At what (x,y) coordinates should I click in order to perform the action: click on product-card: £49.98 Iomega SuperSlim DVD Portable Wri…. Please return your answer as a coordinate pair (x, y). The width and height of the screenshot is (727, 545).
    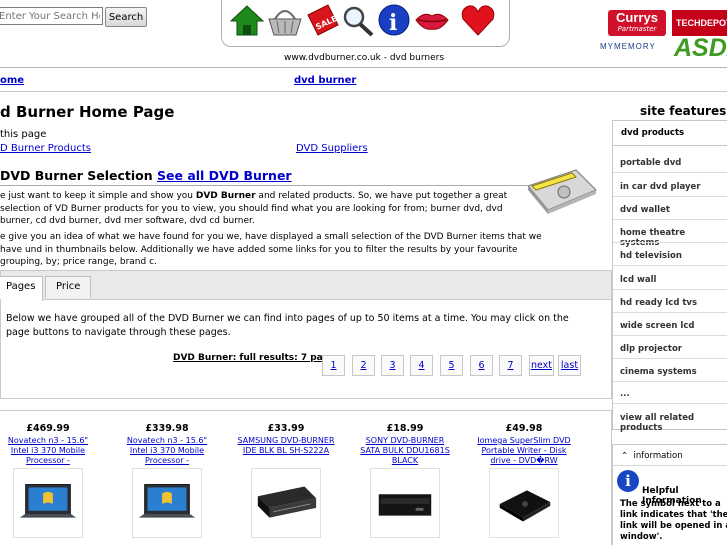
    Looking at the image, I should click on (524, 480).